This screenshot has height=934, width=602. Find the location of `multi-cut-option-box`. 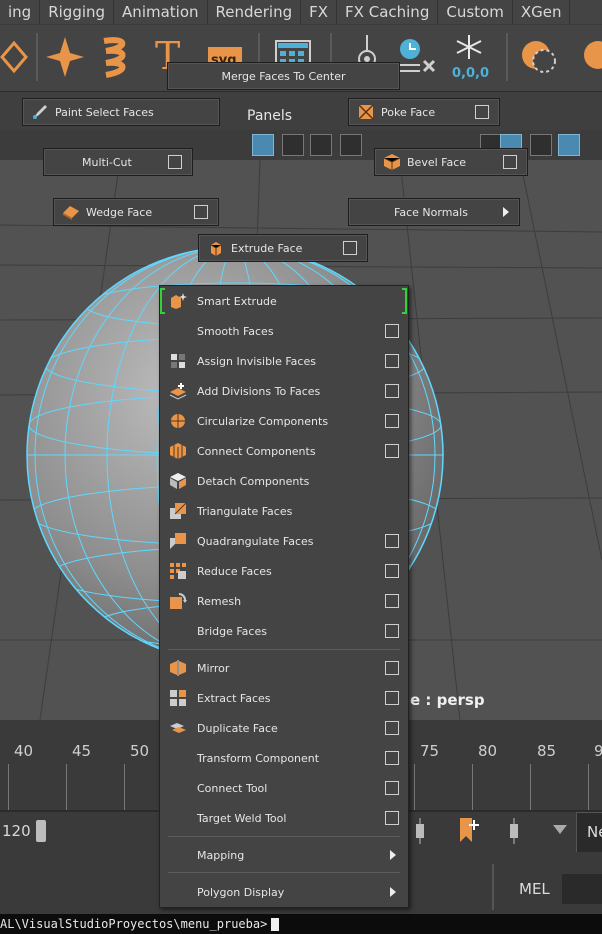

multi-cut-option-box is located at coordinates (175, 162).